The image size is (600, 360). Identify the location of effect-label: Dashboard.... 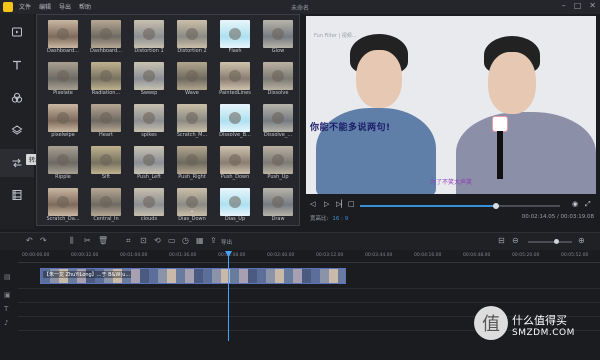
(63, 51).